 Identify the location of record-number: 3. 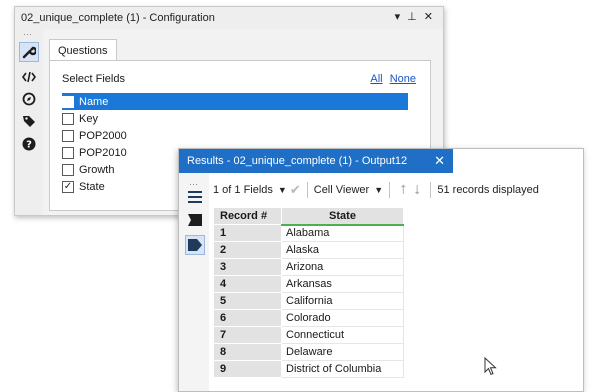
(247, 267).